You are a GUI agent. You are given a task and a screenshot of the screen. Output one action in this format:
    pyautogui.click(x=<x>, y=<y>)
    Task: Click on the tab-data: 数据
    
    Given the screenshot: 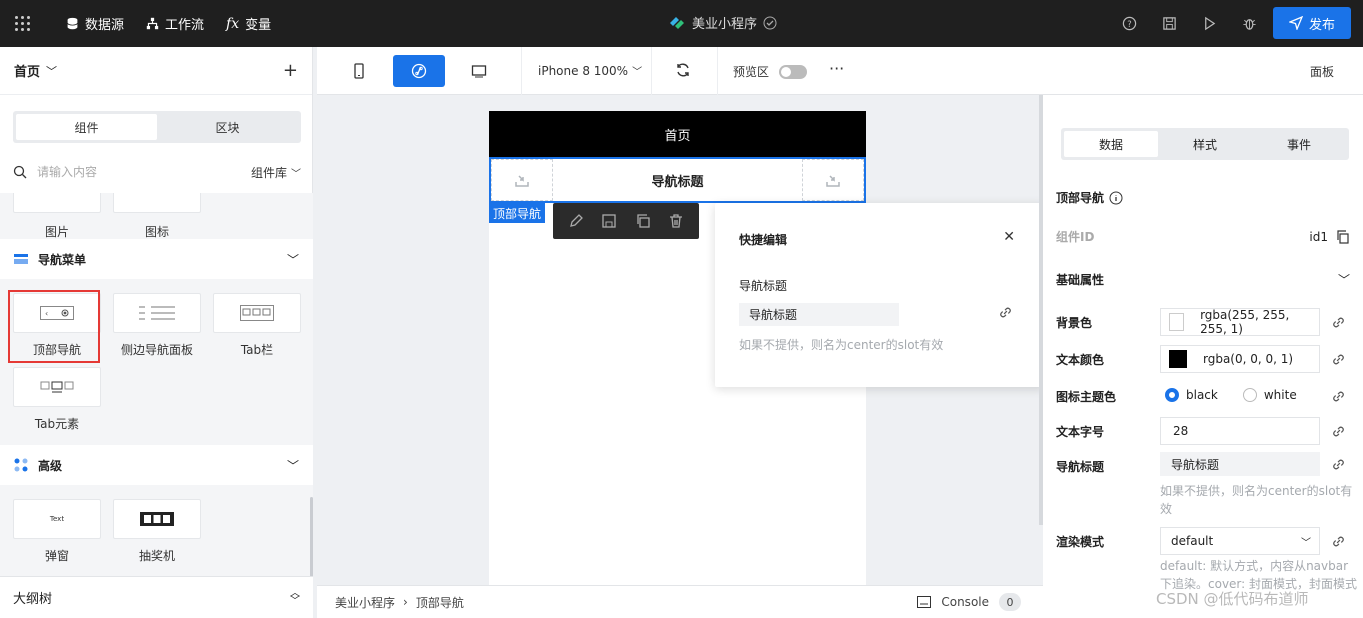 What is the action you would take?
    pyautogui.click(x=1111, y=144)
    